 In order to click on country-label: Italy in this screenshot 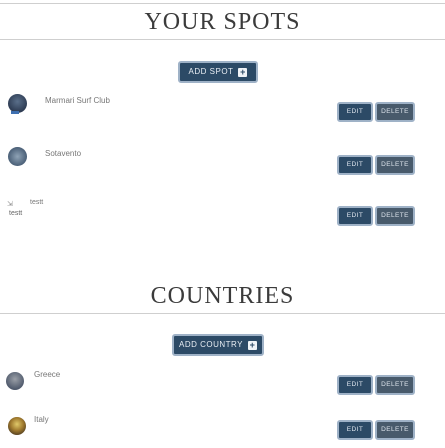, I will do `click(41, 419)`.